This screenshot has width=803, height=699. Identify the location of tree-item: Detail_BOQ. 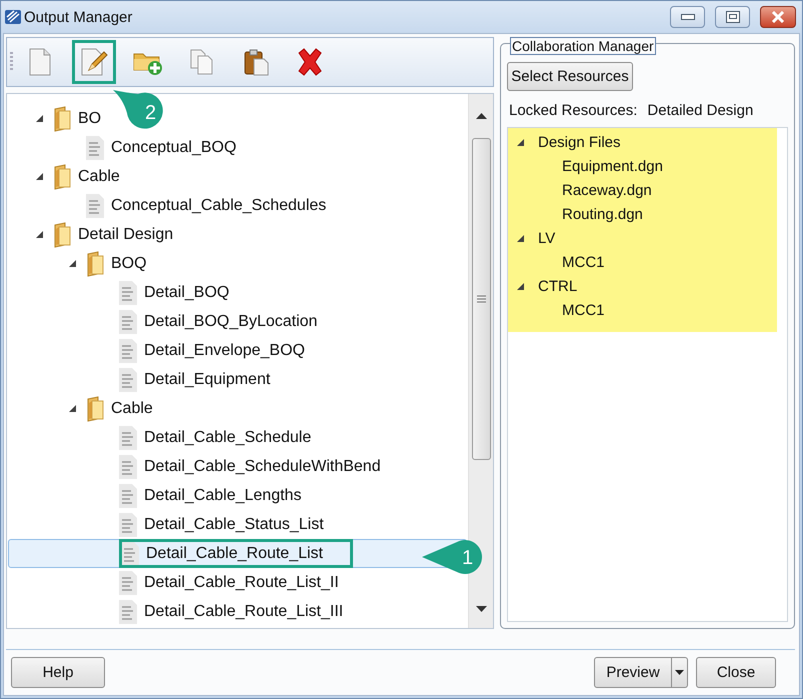
(187, 293).